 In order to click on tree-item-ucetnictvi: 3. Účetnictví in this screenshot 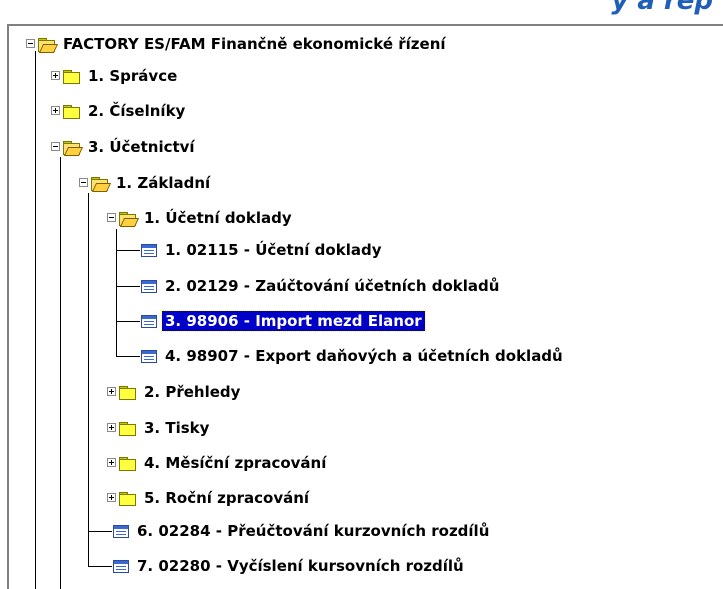, I will do `click(130, 147)`.